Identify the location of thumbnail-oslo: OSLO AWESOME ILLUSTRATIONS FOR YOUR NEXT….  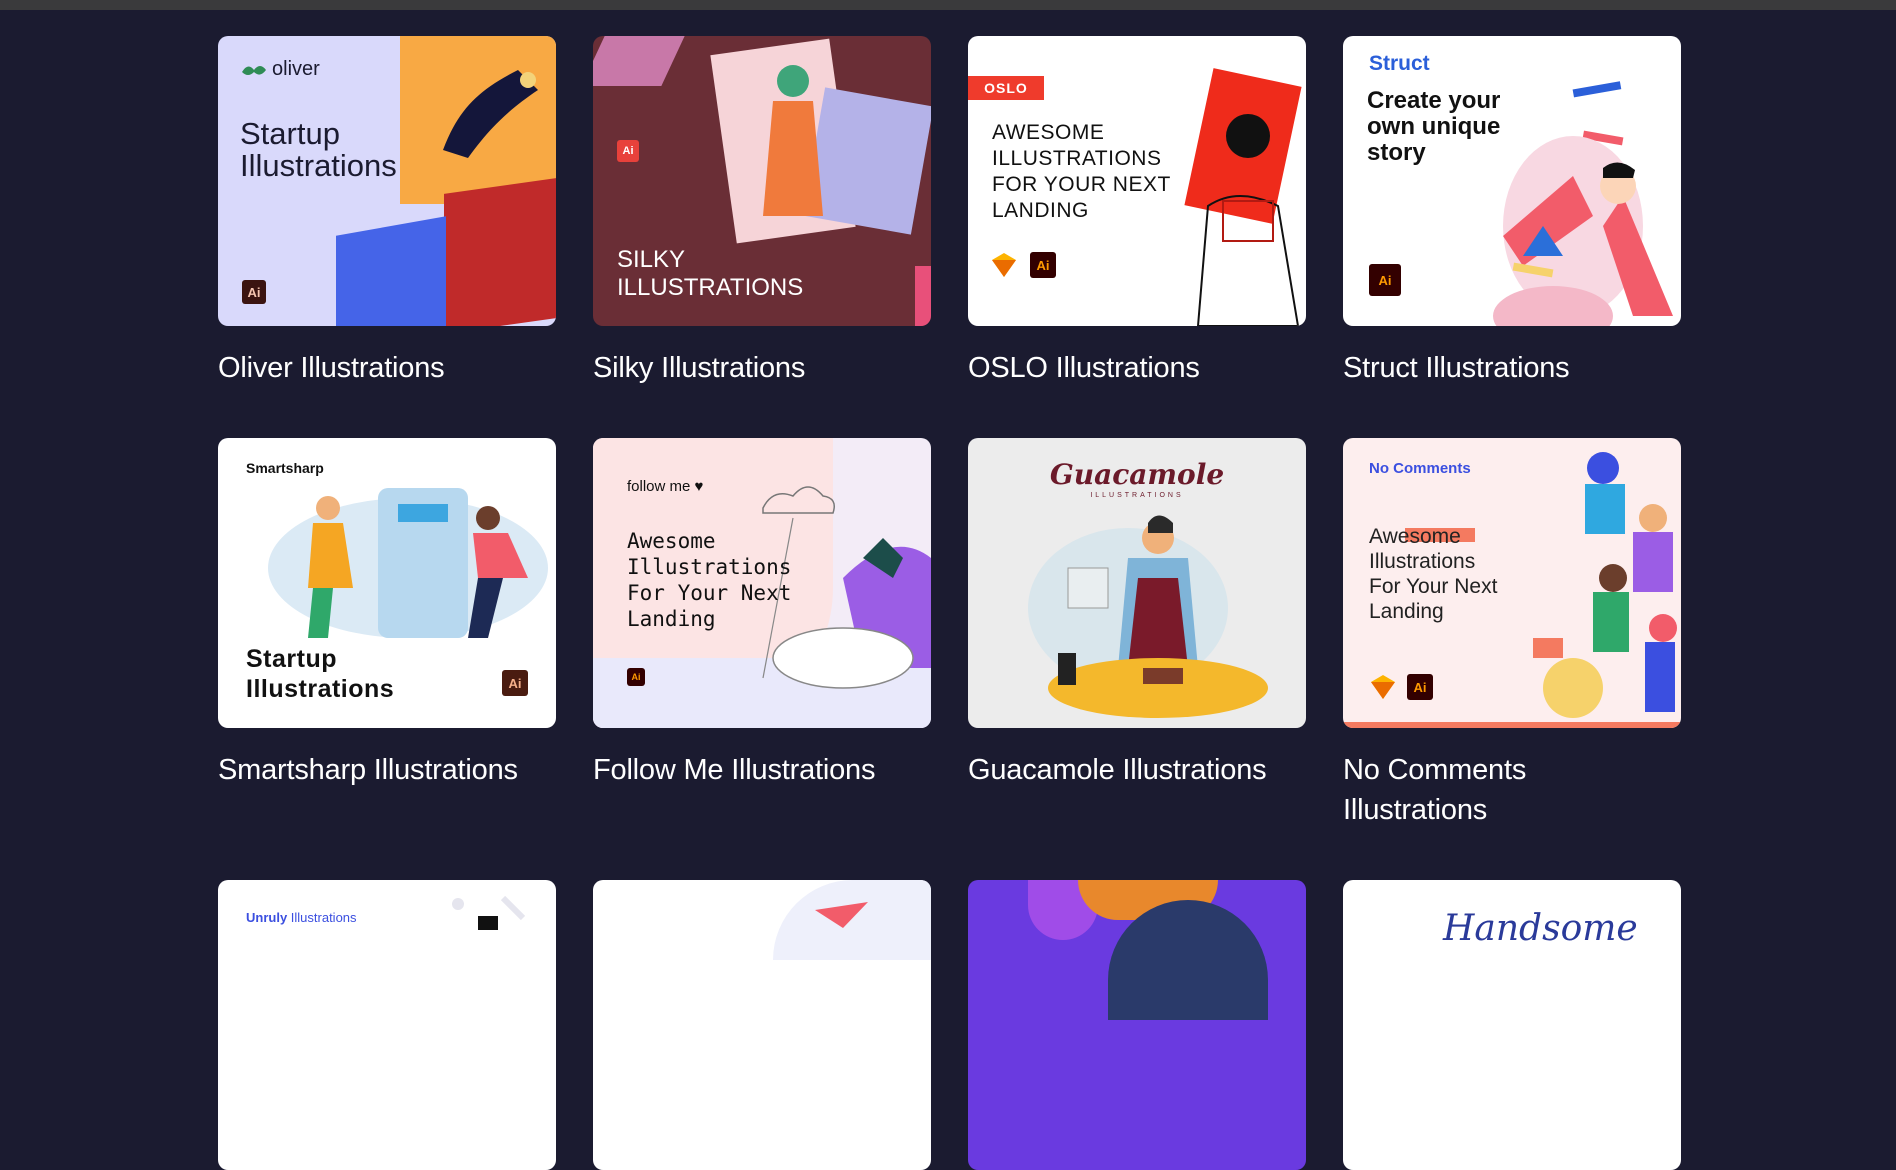
(1137, 181).